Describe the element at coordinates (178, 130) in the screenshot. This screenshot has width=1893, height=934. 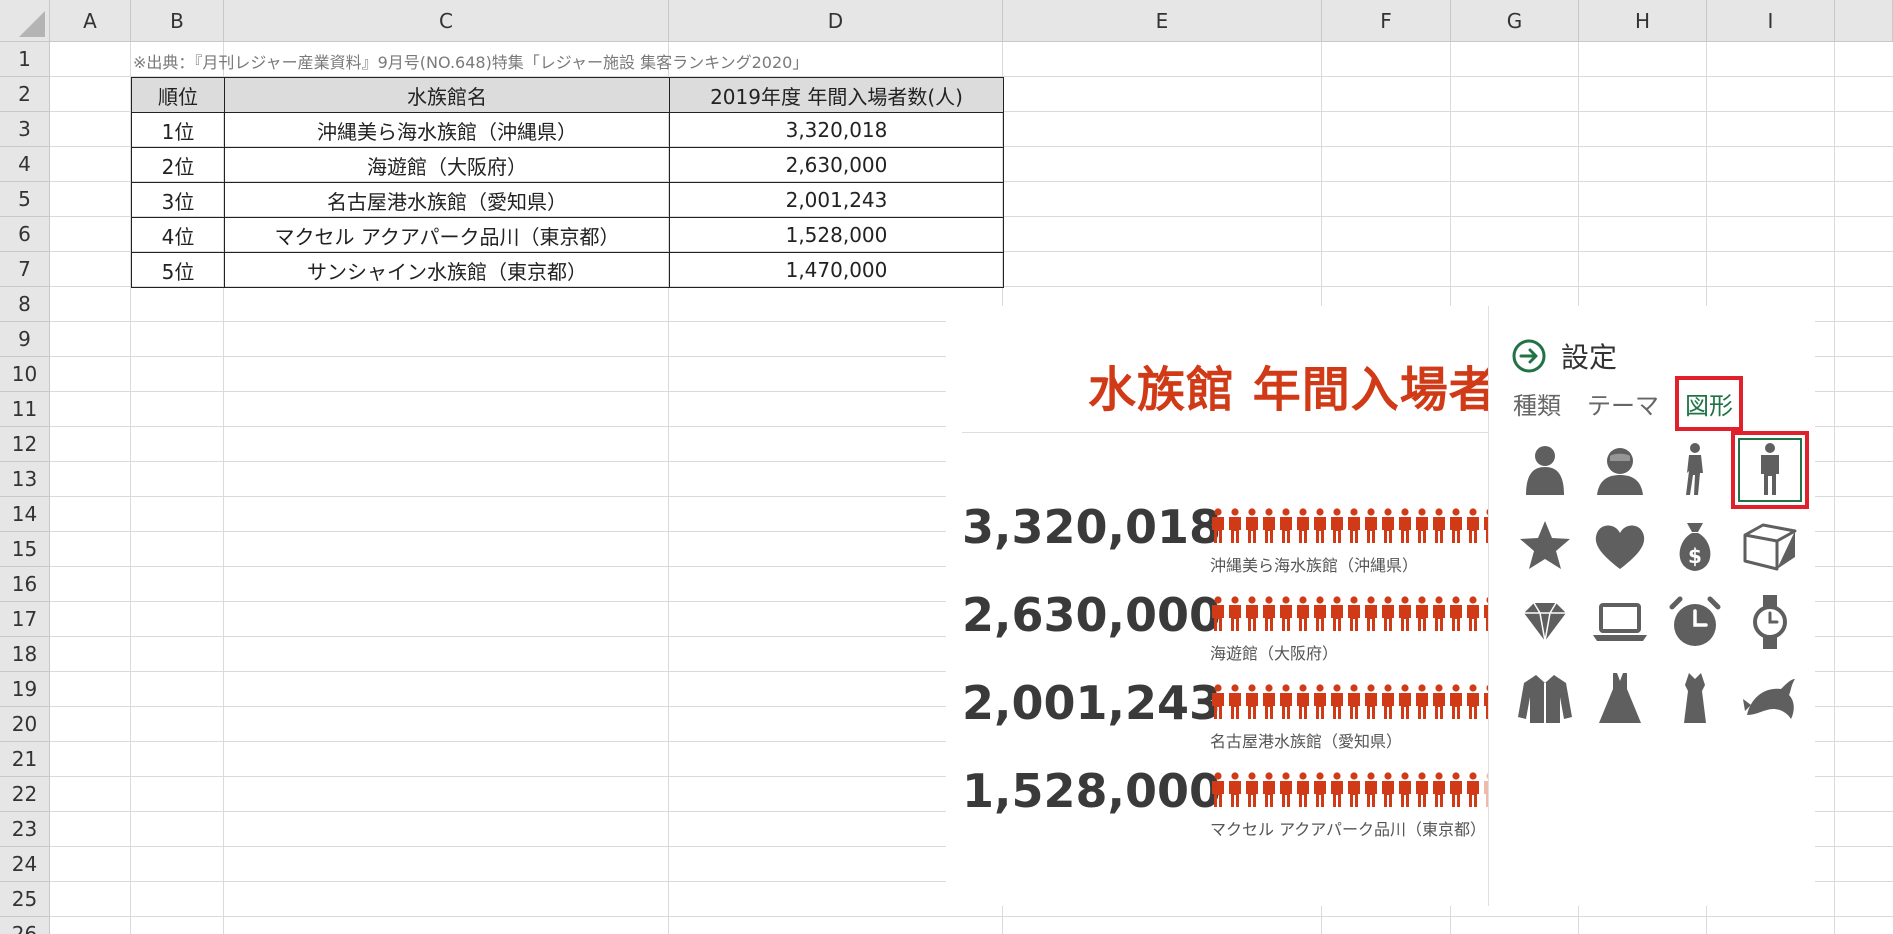
I see `cell-rank: 1位` at that location.